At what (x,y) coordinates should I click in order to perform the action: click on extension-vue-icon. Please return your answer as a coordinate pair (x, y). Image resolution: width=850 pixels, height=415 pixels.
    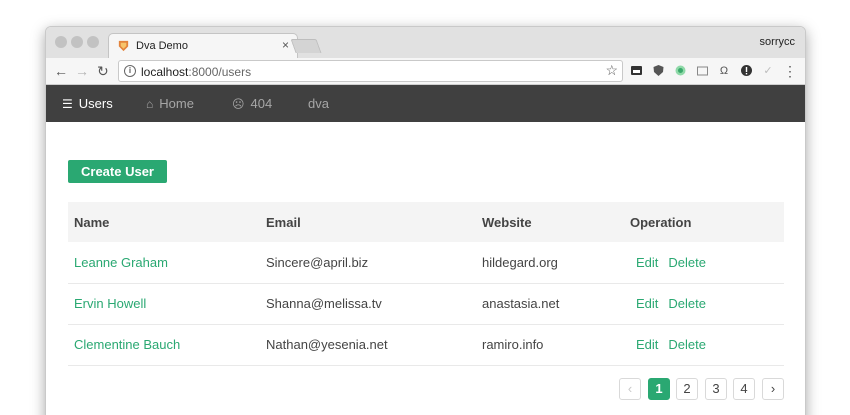
    Looking at the image, I should click on (680, 71).